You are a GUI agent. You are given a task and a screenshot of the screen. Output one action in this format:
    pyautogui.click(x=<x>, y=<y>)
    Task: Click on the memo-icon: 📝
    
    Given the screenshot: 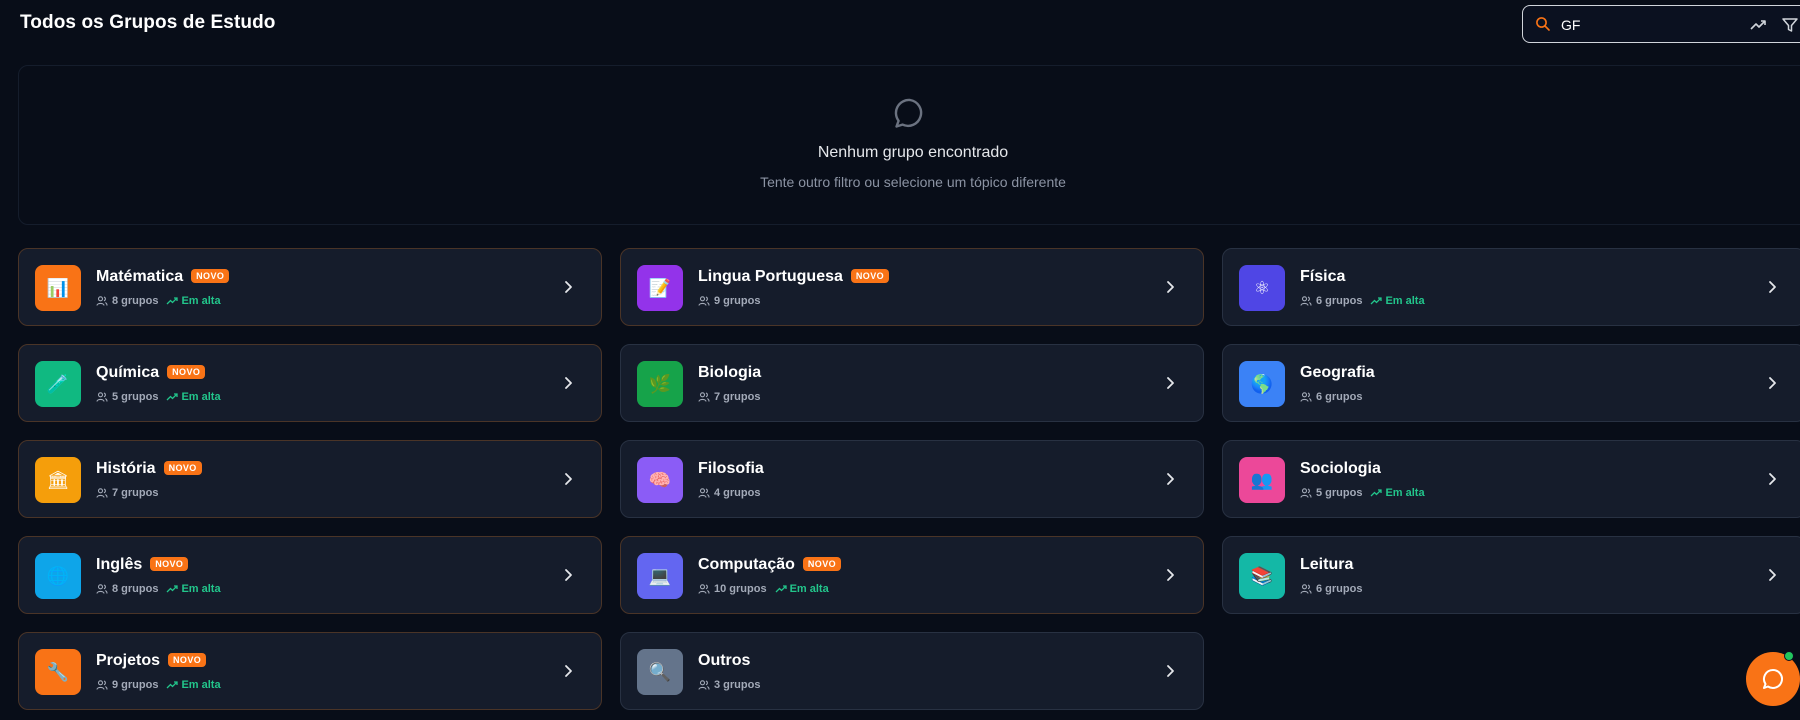 What is the action you would take?
    pyautogui.click(x=660, y=288)
    